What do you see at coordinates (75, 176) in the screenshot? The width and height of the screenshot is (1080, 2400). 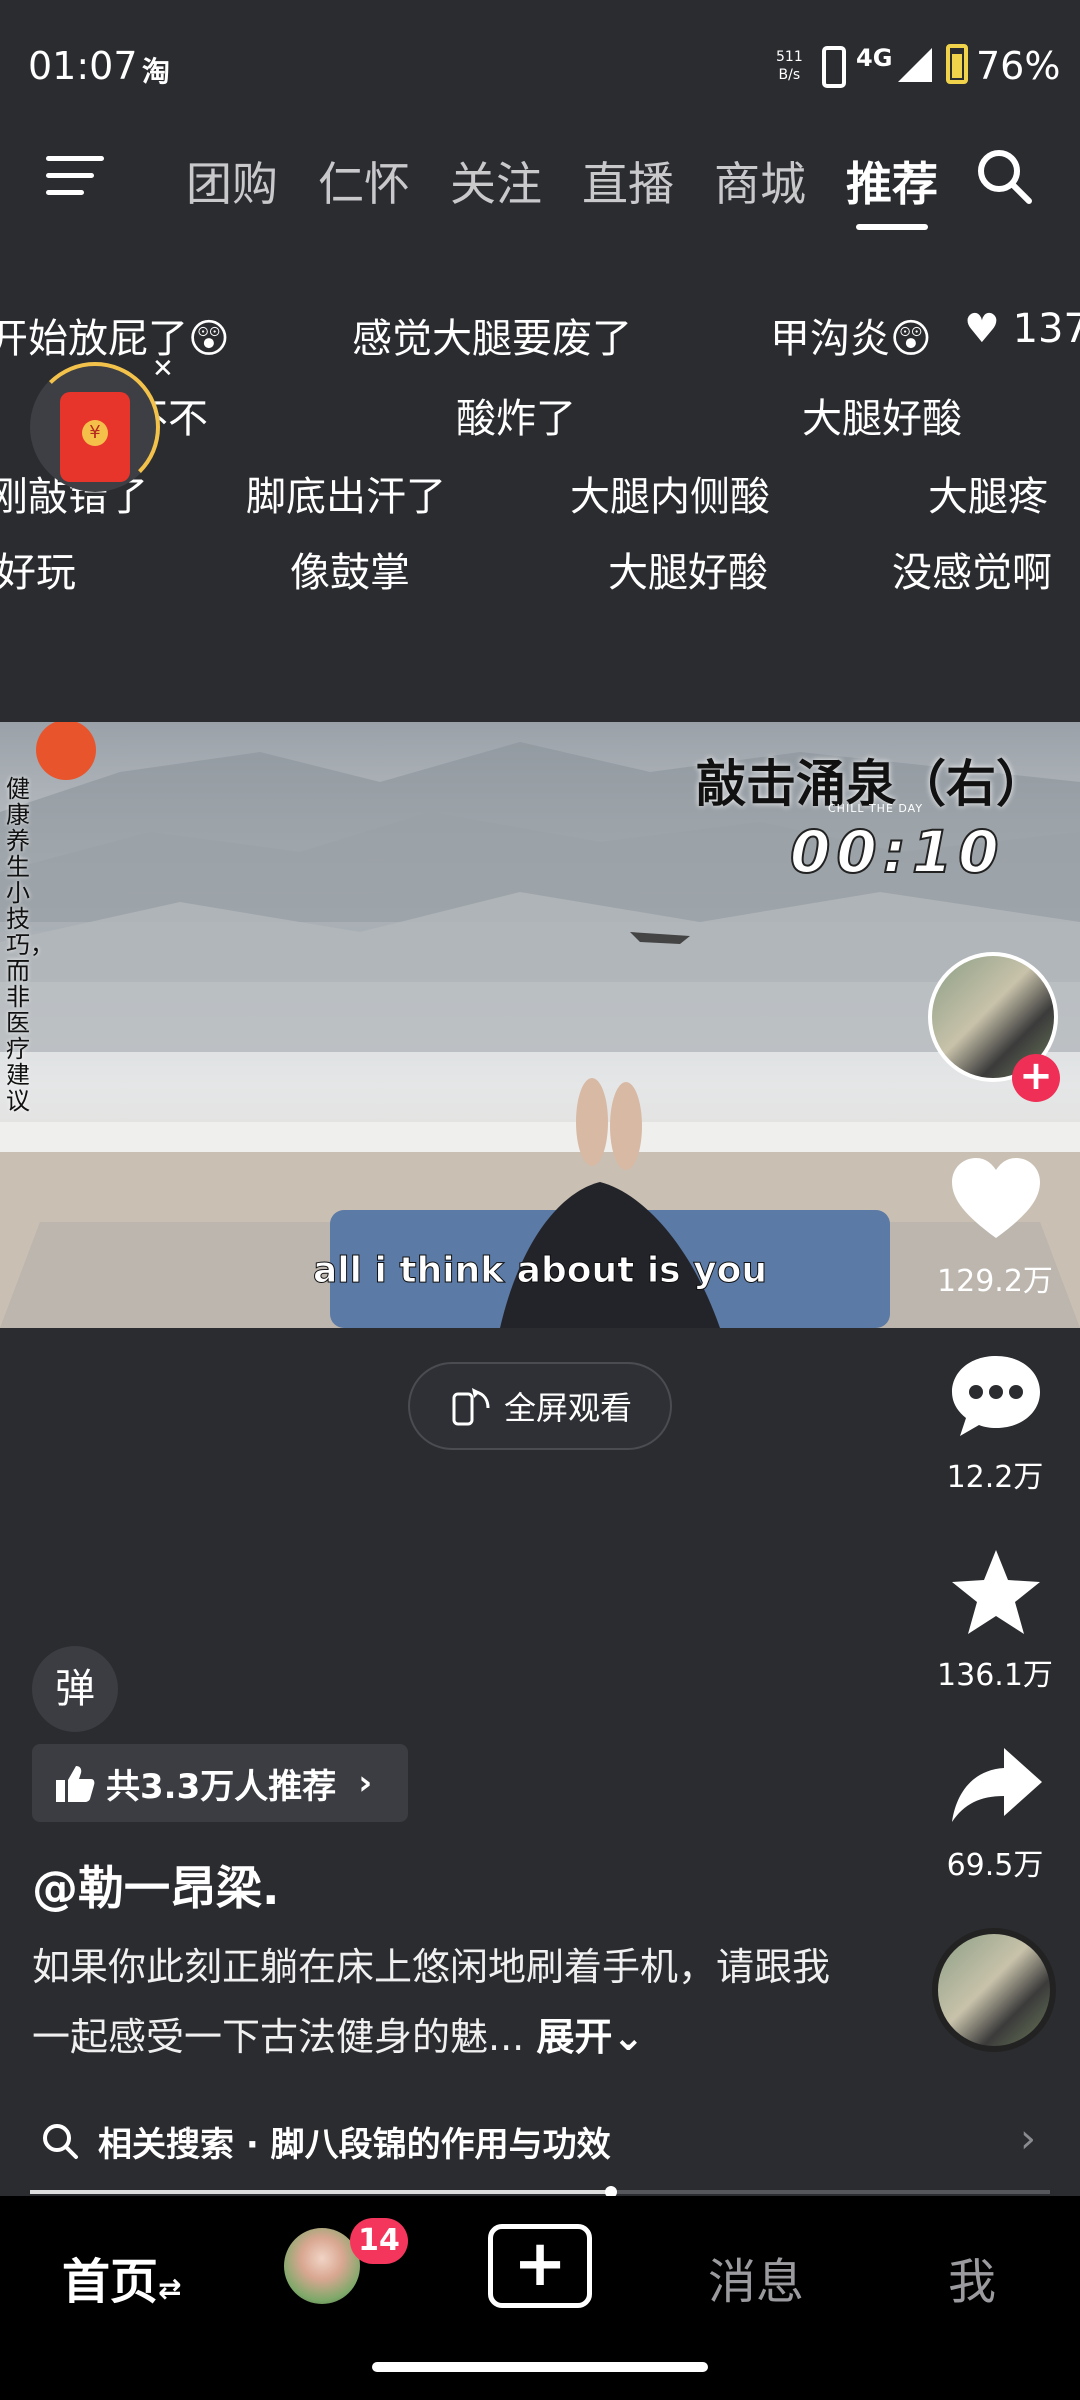 I see `menu-icon` at bounding box center [75, 176].